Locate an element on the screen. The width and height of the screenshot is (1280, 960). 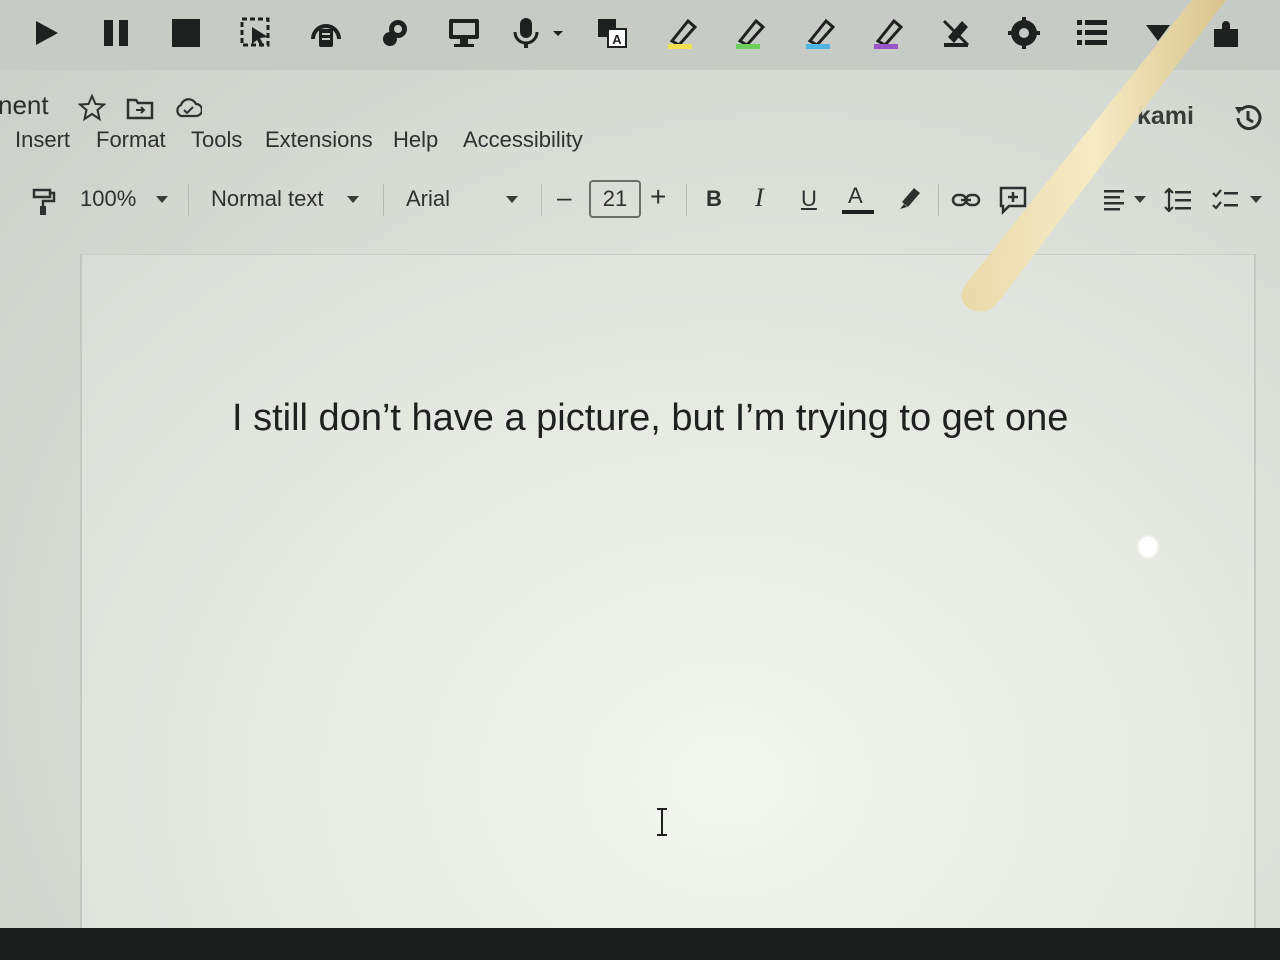
menu-insert: Insert is located at coordinates (42, 140).